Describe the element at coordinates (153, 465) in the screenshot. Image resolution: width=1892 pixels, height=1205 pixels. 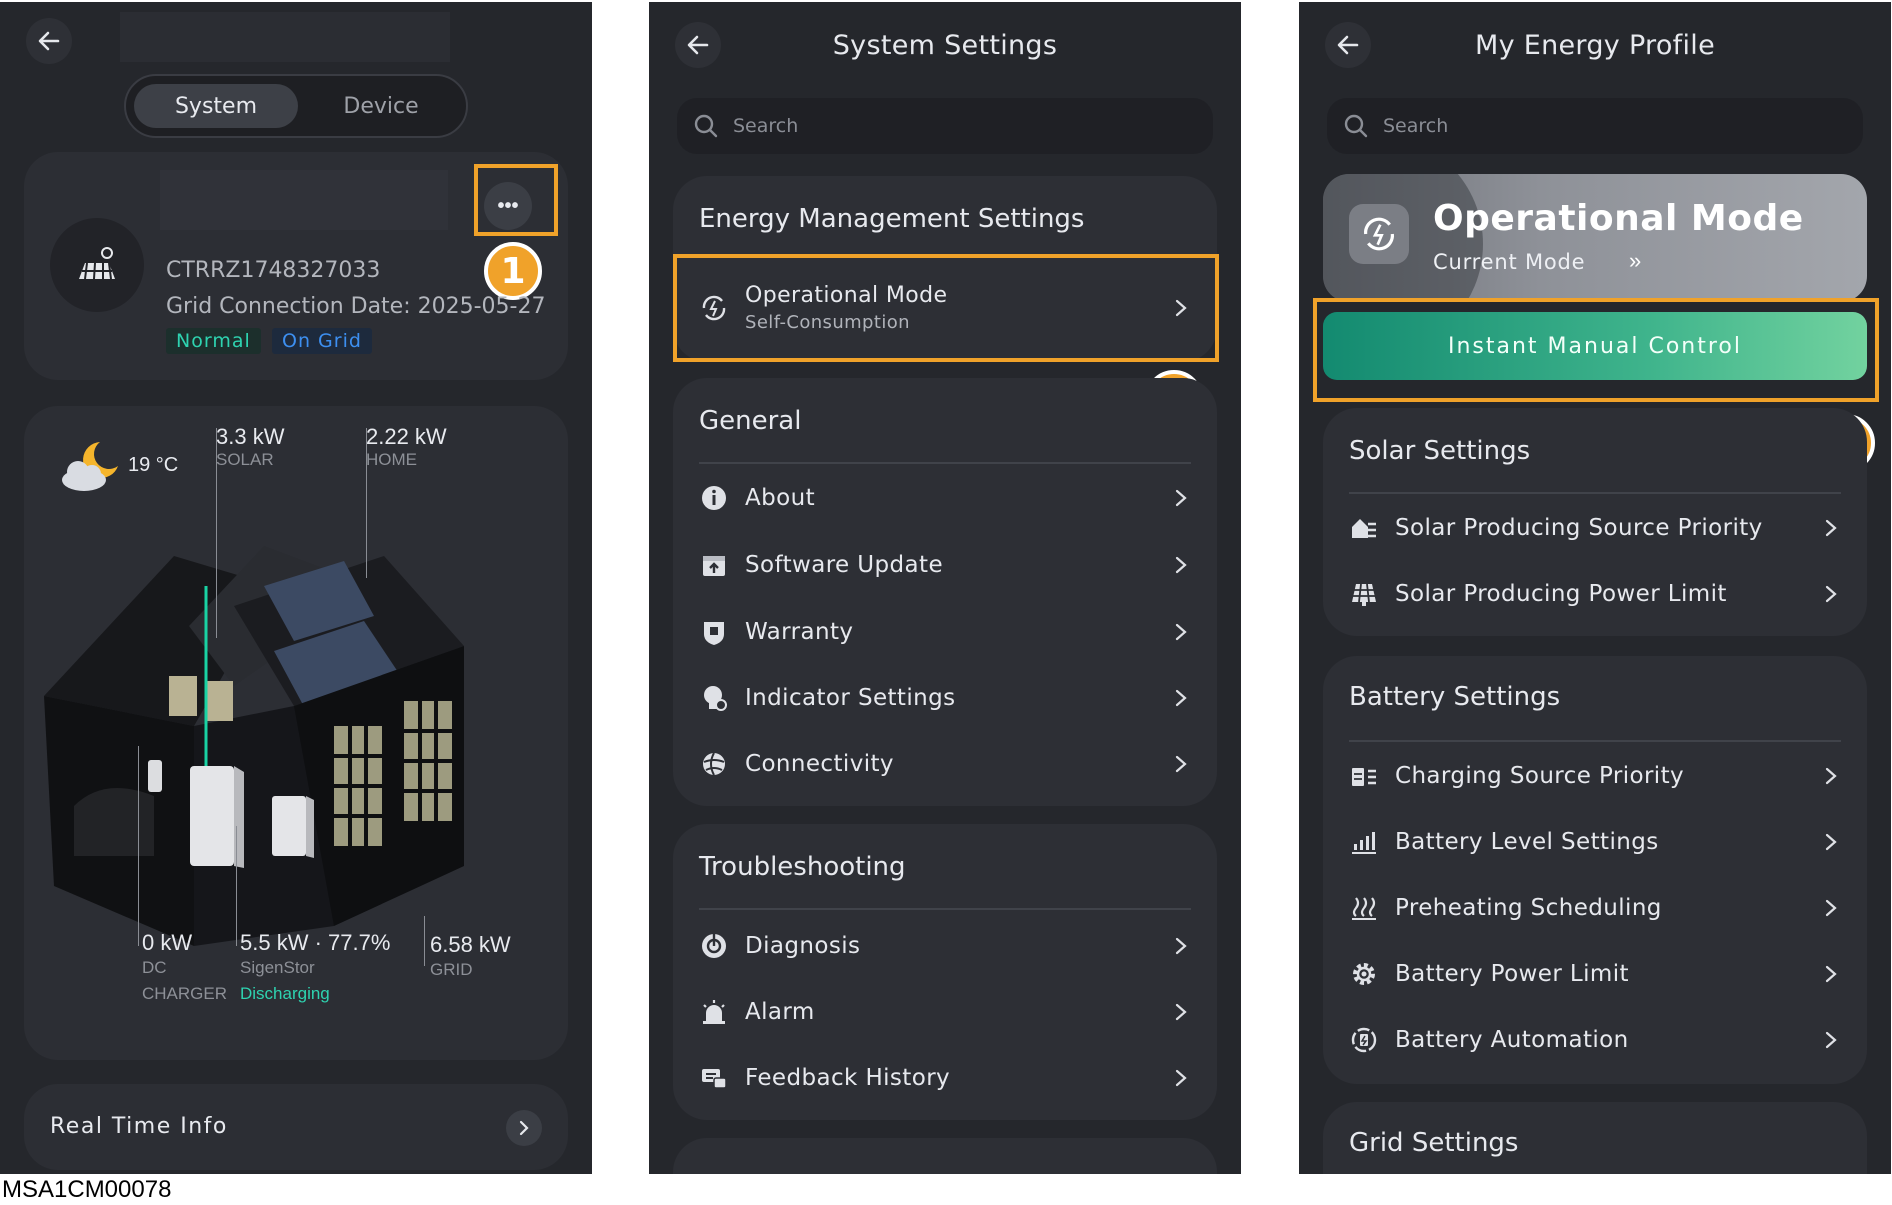
I see `weather-temp: 19 °C` at that location.